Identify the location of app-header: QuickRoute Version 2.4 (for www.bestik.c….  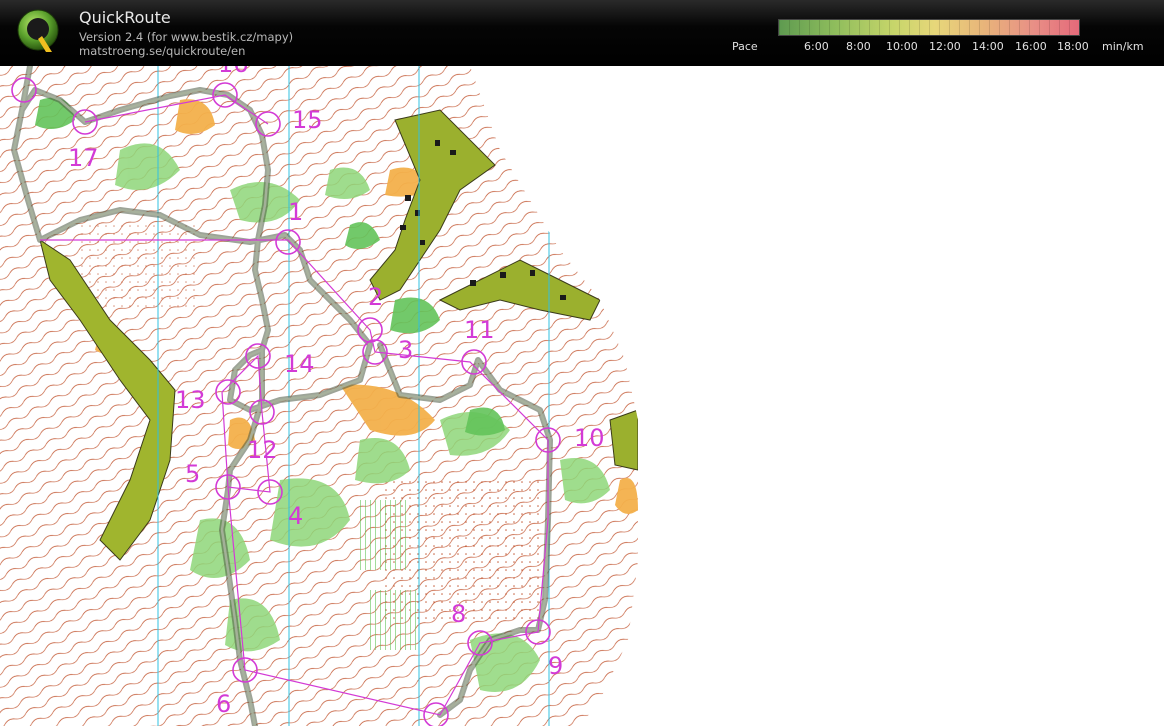
(582, 33).